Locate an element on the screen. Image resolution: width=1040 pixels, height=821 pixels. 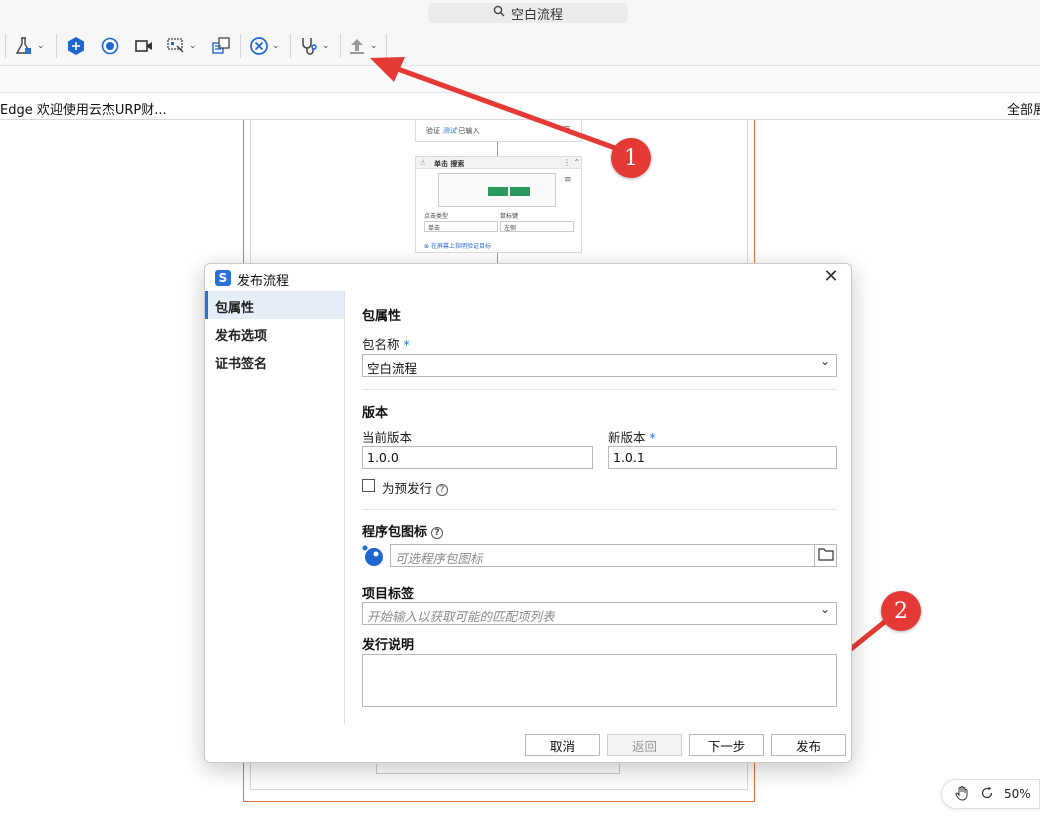
analyze-button: ⌄ is located at coordinates (314, 46).